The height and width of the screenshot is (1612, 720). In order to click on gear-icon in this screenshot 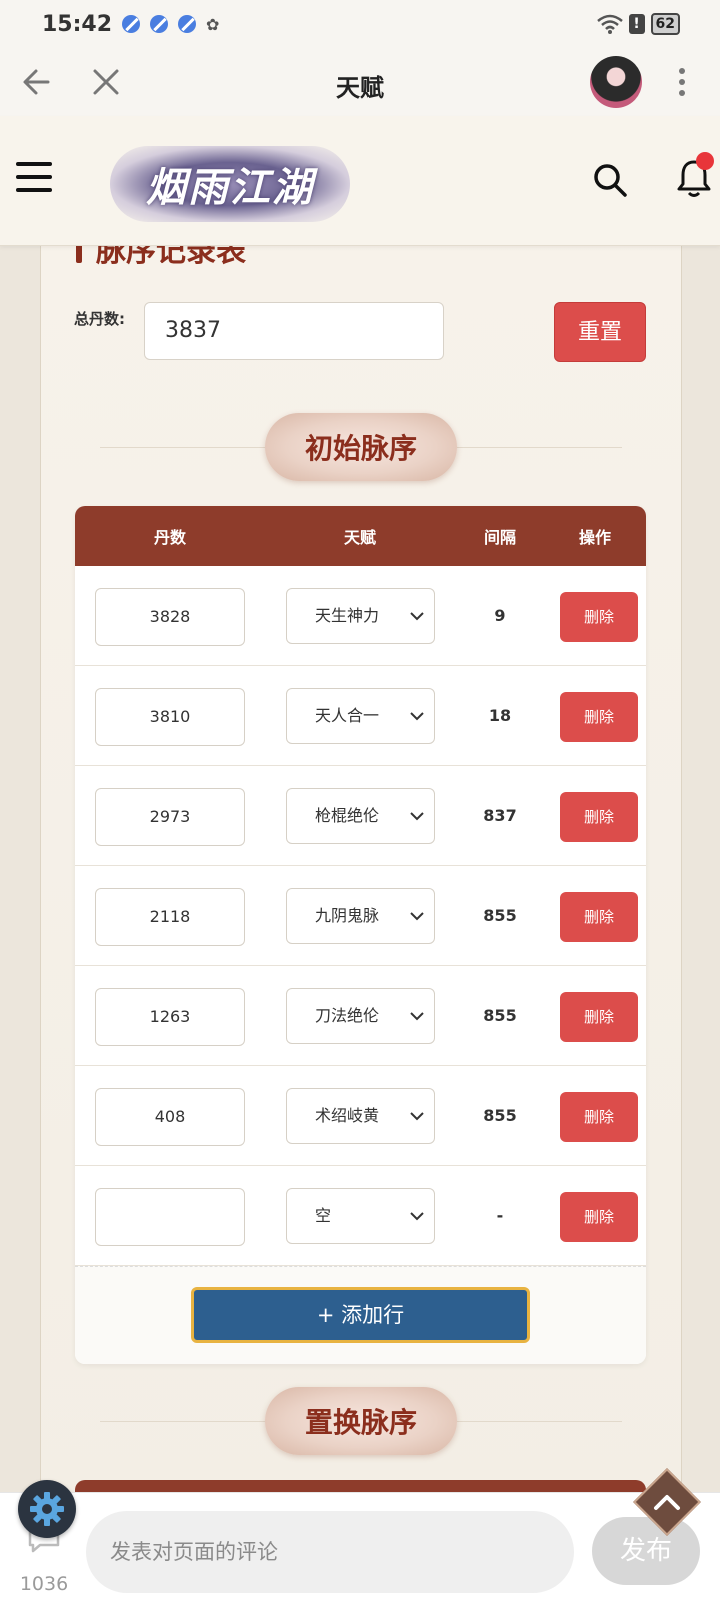, I will do `click(47, 1509)`.